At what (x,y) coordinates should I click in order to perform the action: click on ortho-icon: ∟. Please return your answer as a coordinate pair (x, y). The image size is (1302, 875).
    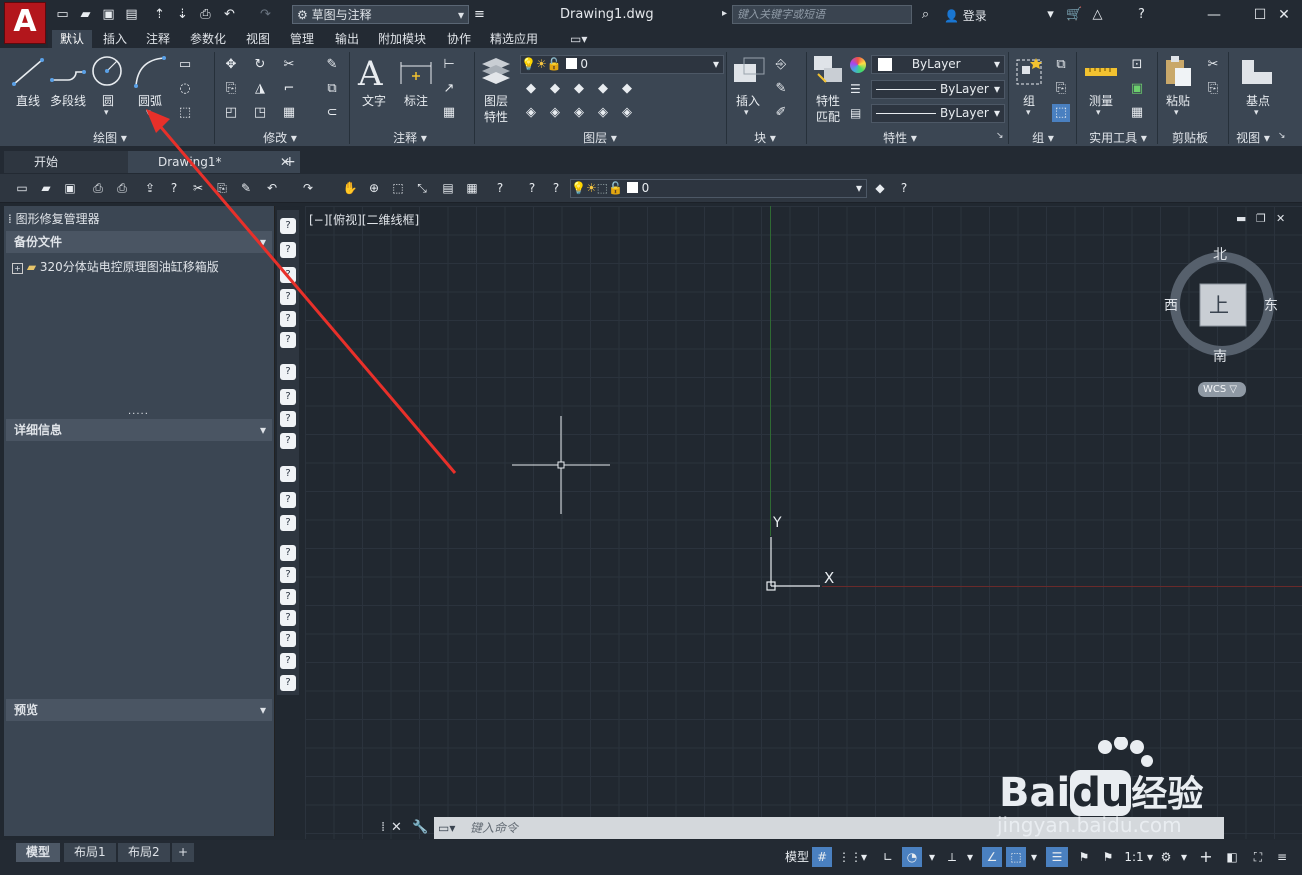
    Looking at the image, I should click on (888, 857).